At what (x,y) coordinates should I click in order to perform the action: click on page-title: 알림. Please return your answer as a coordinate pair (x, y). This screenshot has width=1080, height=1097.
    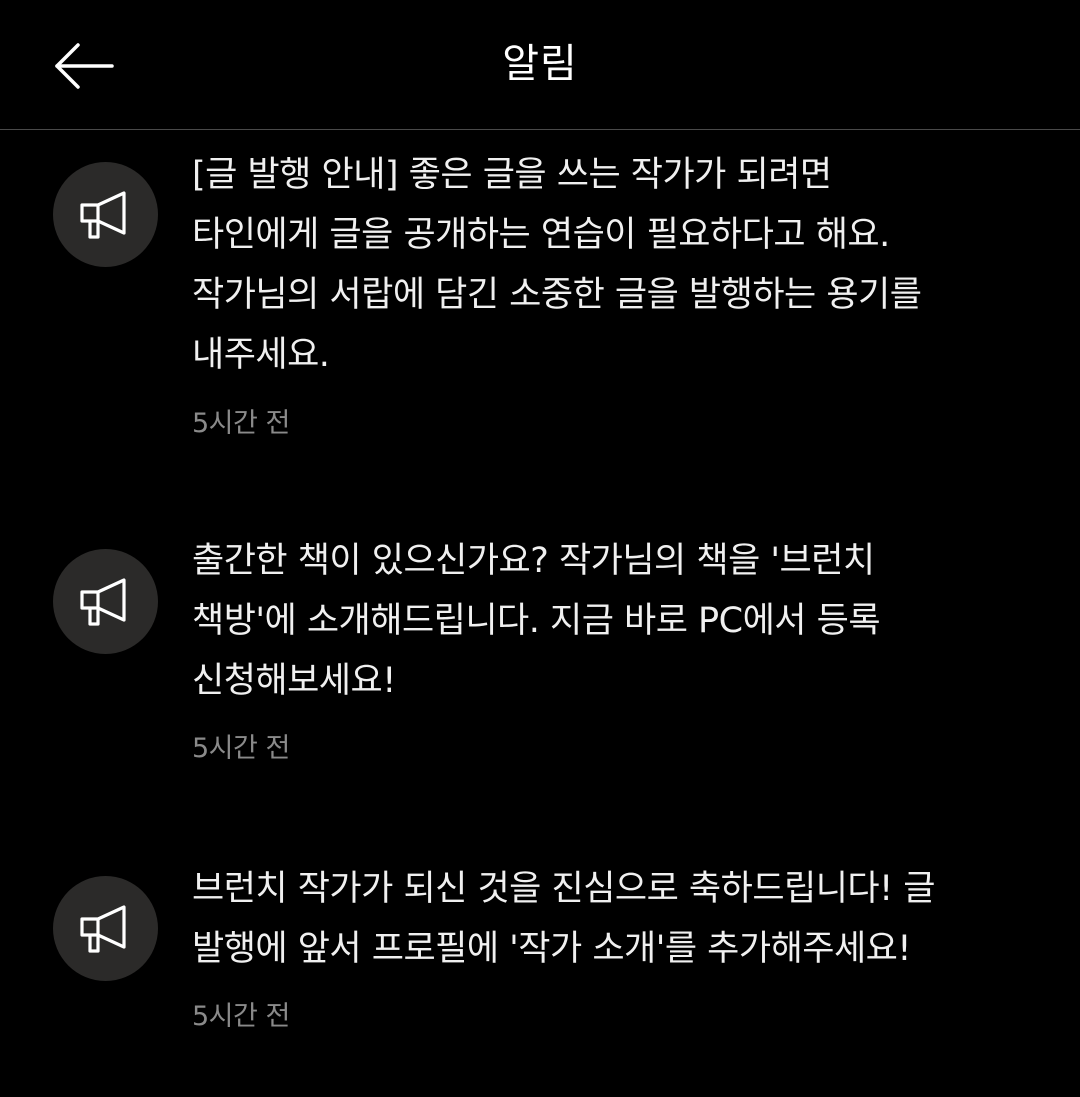
    Looking at the image, I should click on (540, 64).